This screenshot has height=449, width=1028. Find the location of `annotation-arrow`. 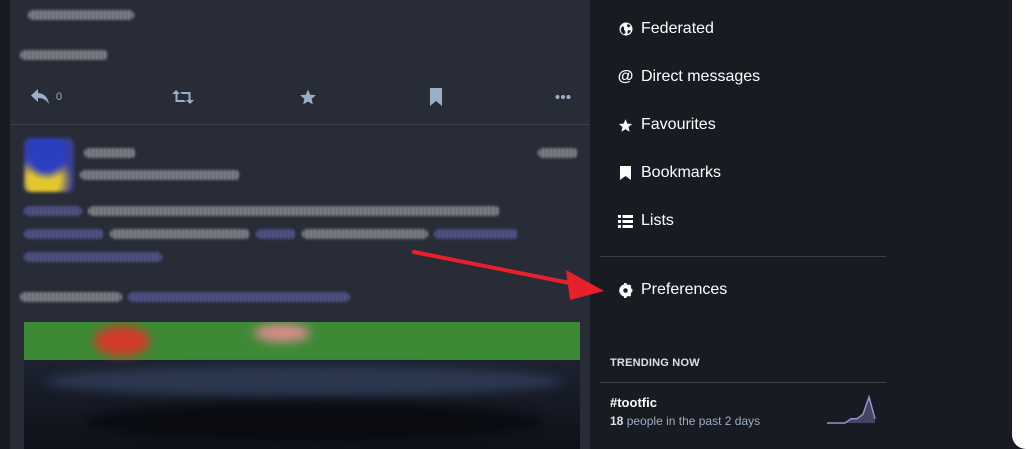

annotation-arrow is located at coordinates (508, 275).